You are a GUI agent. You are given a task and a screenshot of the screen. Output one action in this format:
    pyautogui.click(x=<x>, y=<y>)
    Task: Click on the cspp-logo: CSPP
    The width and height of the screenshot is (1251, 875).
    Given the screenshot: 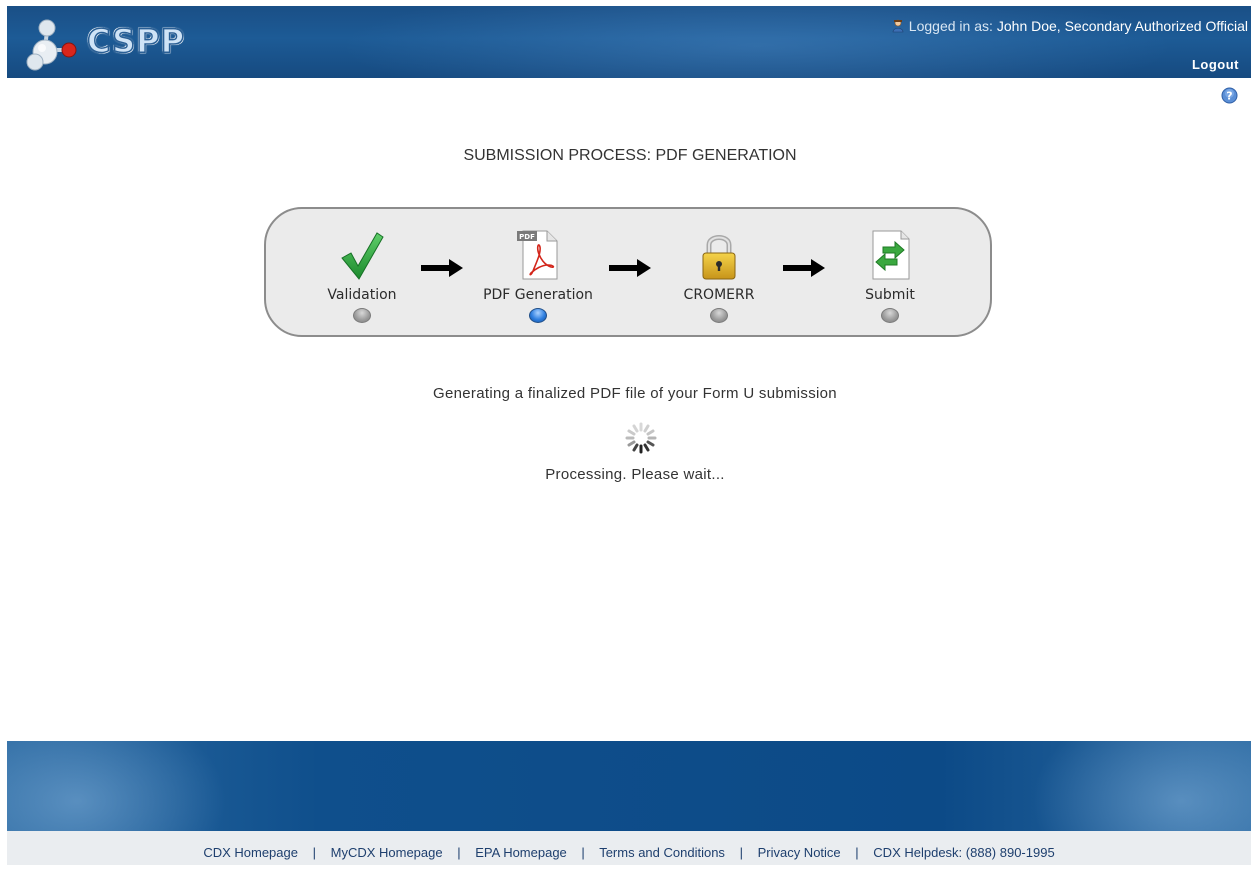 What is the action you would take?
    pyautogui.click(x=110, y=42)
    